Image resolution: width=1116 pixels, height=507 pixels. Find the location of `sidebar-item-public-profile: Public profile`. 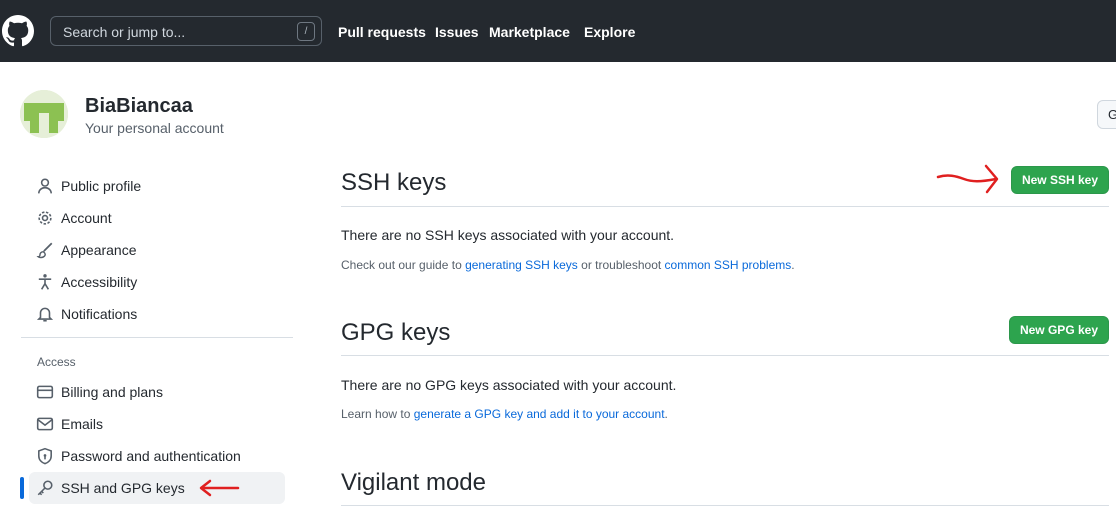

sidebar-item-public-profile: Public profile is located at coordinates (157, 186).